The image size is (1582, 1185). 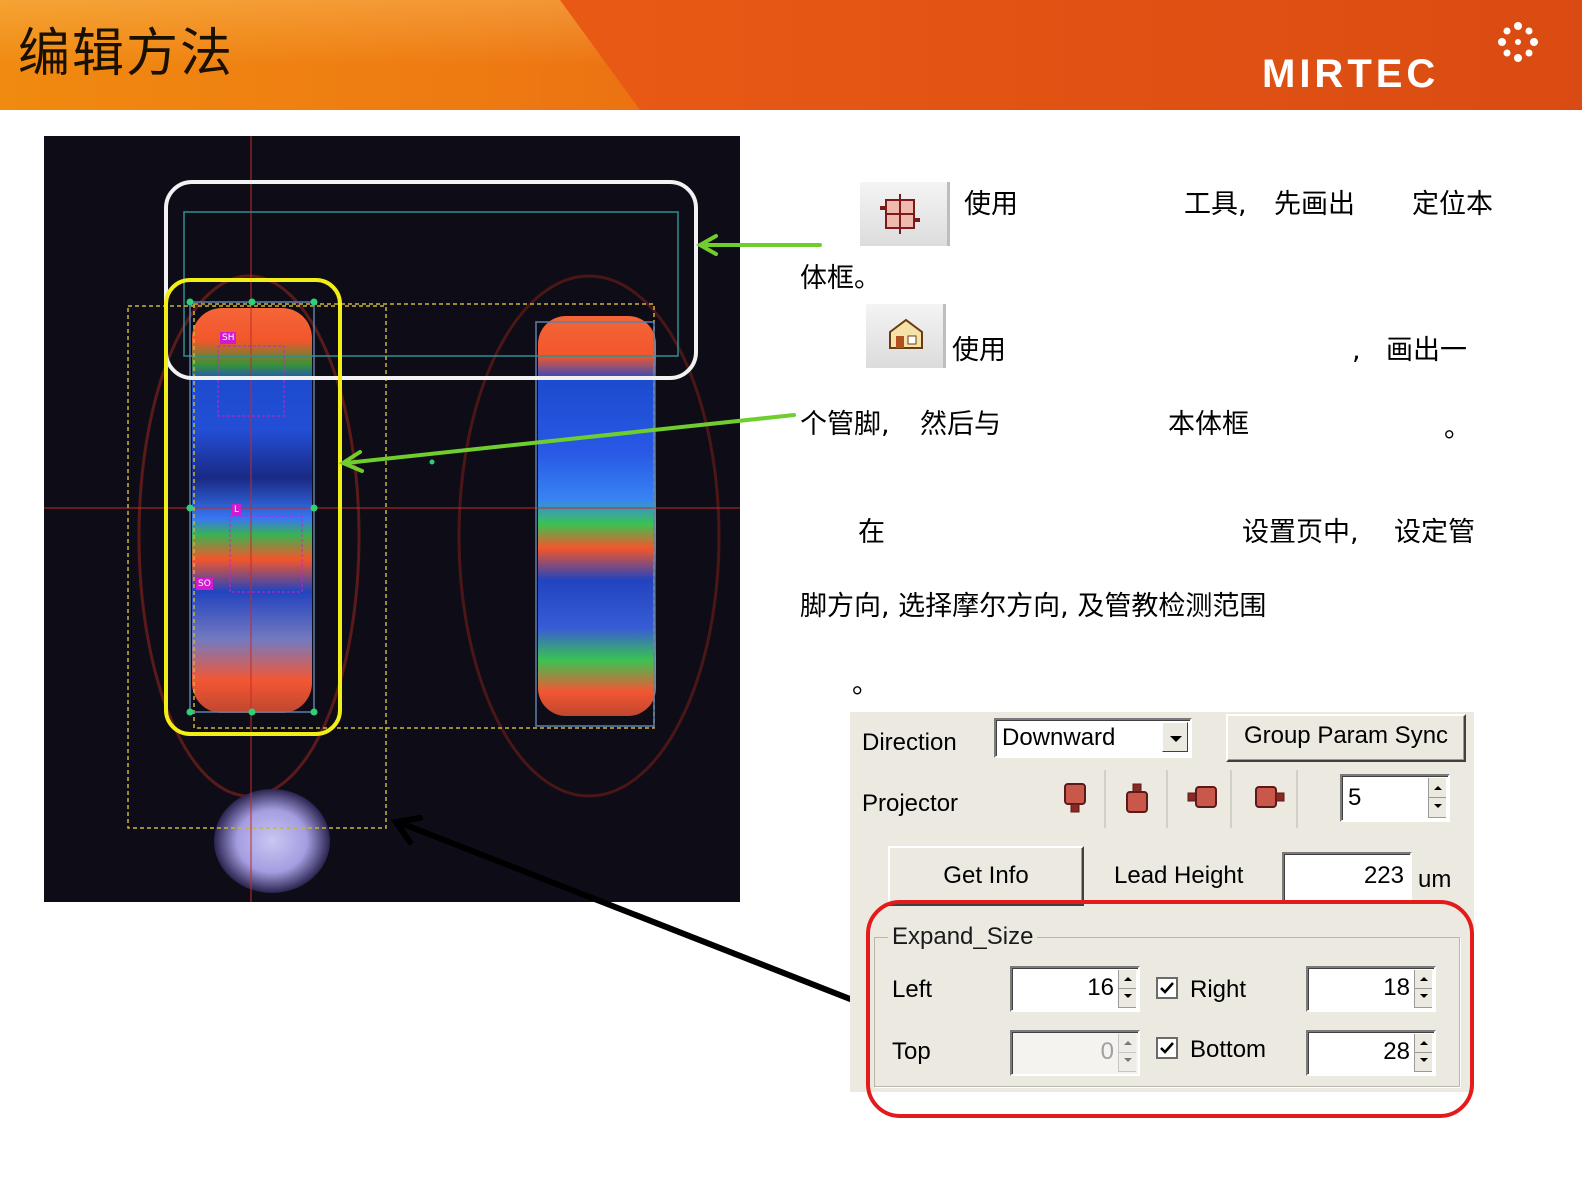 What do you see at coordinates (1457, 428) in the screenshot?
I see `instr-line4-d: 。` at bounding box center [1457, 428].